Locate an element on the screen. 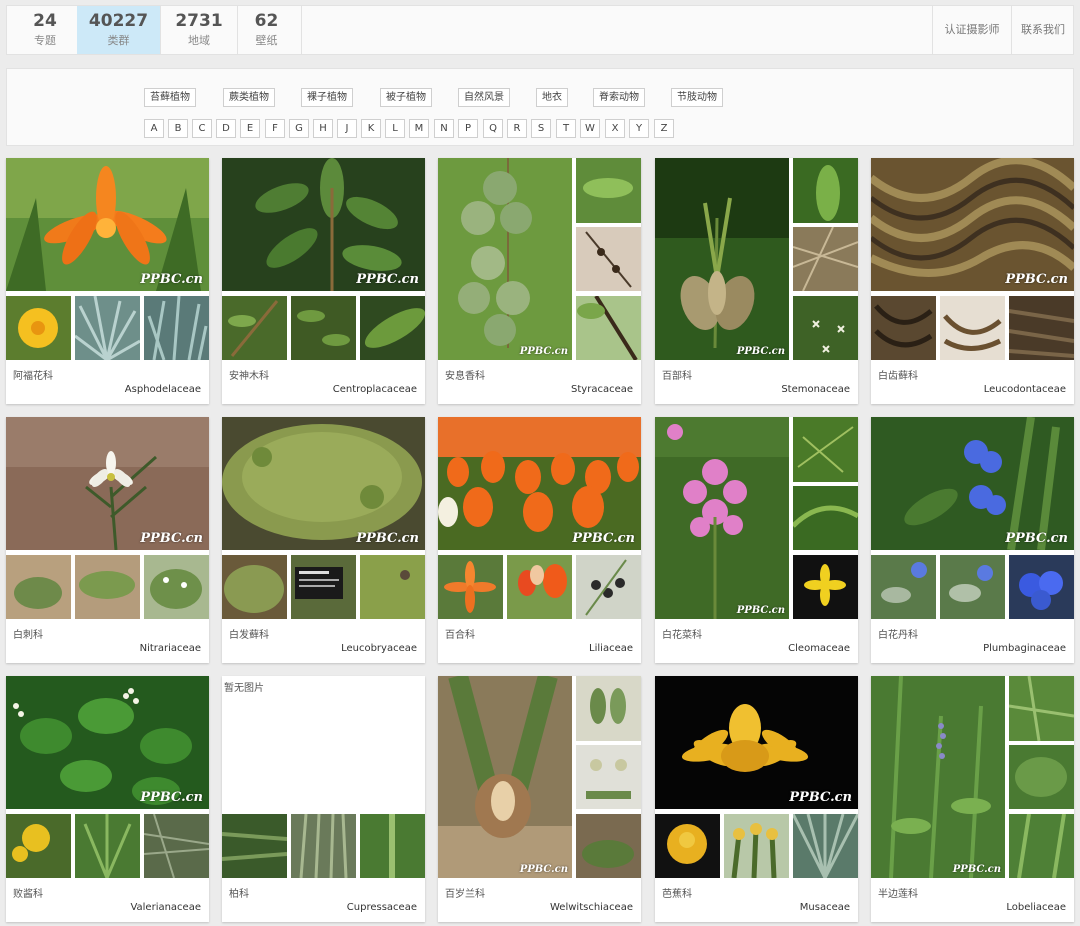  contact-us-link: 联系我们 is located at coordinates (1042, 30).